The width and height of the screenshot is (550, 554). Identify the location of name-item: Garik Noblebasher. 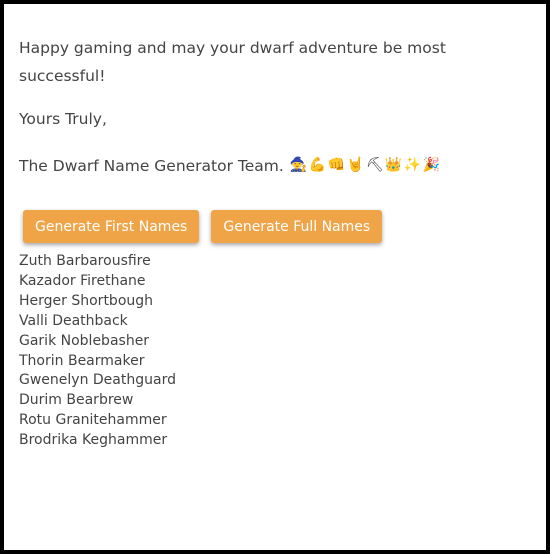
(84, 340).